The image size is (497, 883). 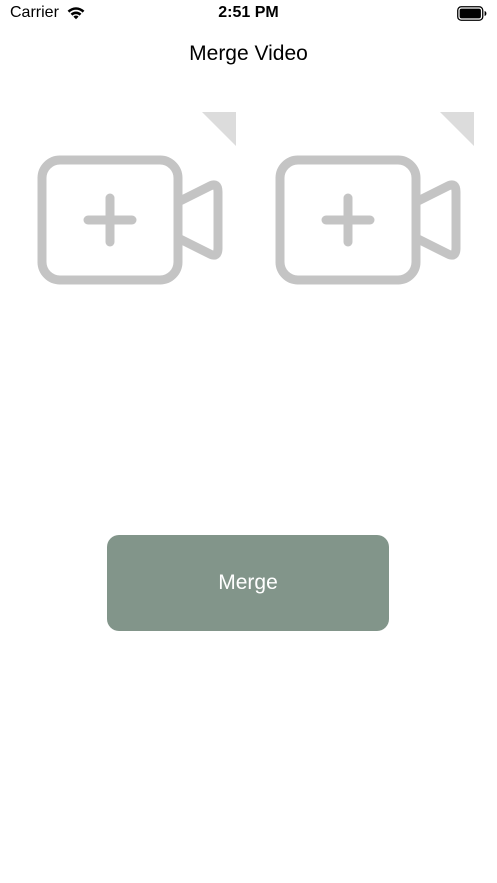 I want to click on merge-button: Merge, so click(x=248, y=583).